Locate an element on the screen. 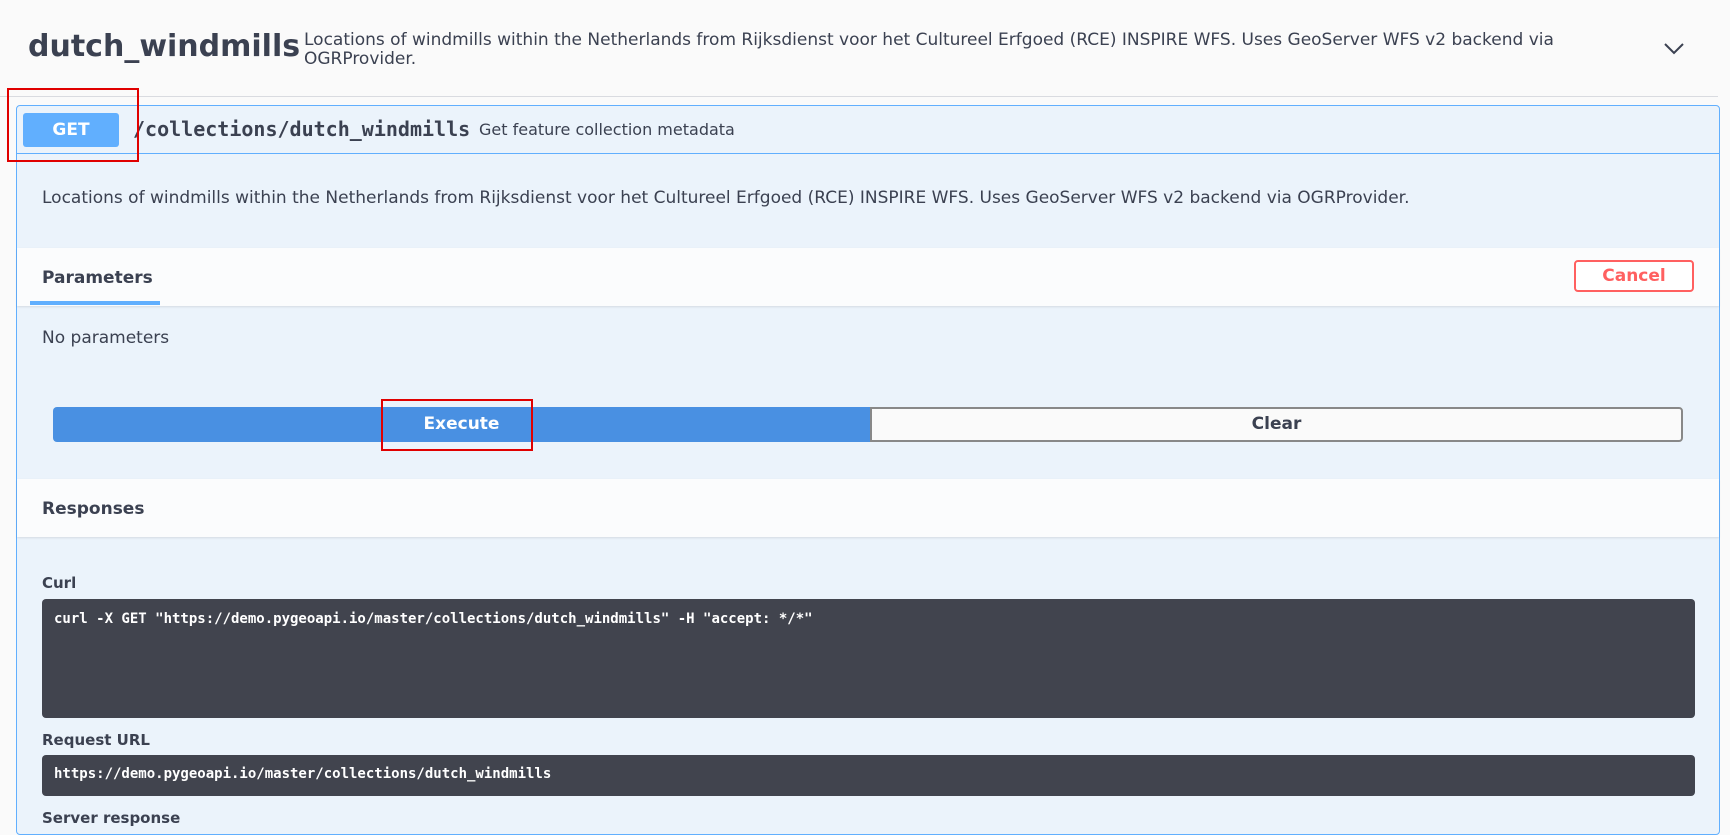 This screenshot has width=1730, height=835. curl-label: Curl is located at coordinates (59, 583).